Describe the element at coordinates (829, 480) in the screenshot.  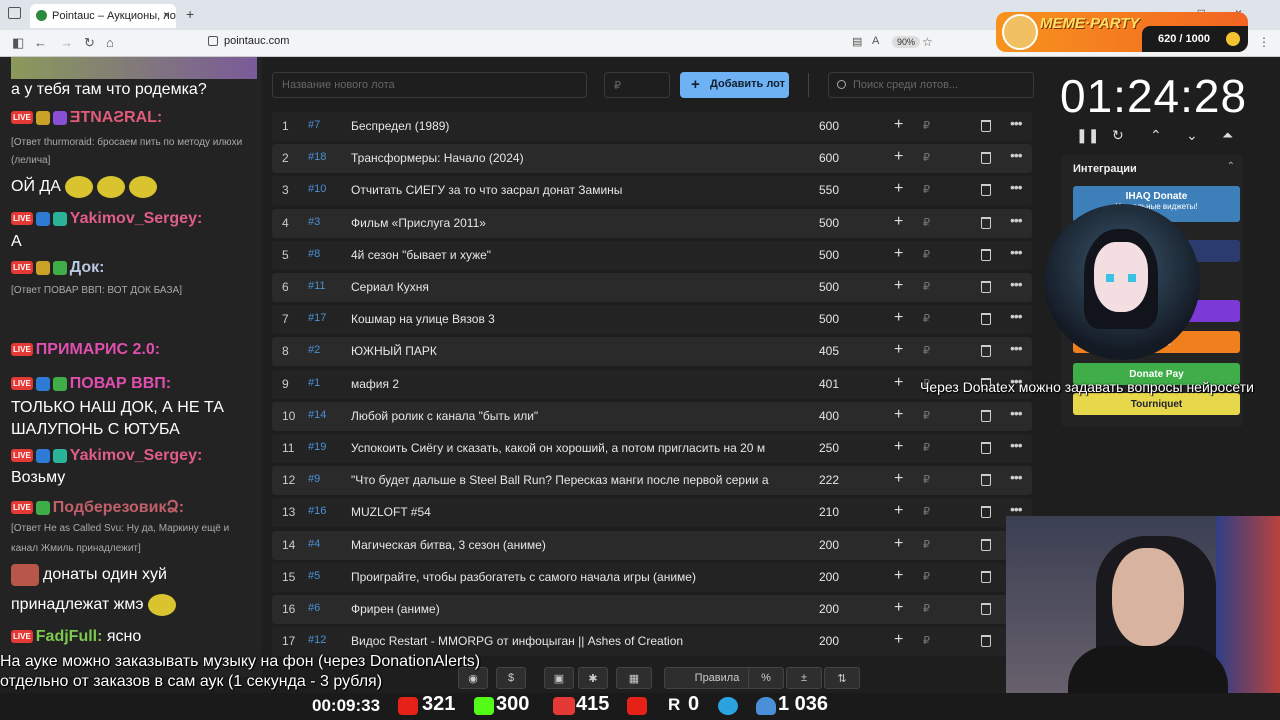
I see `lot-amount: 222` at that location.